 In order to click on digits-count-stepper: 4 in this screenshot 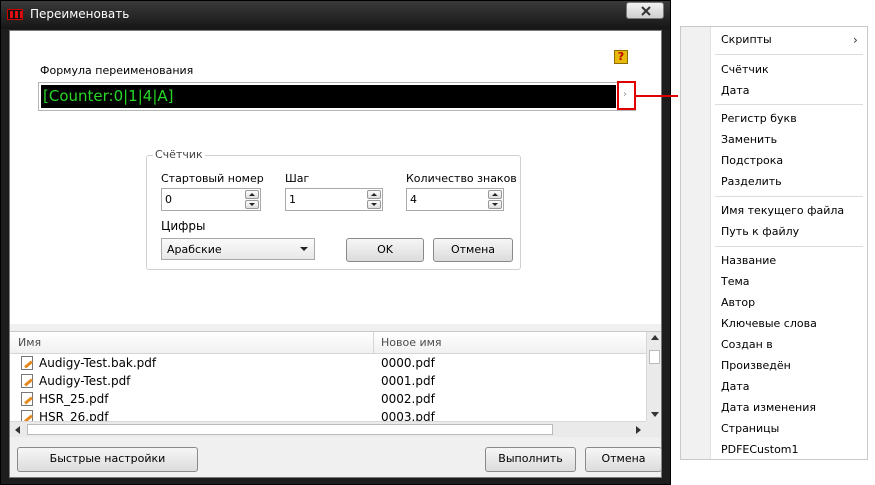, I will do `click(455, 199)`.